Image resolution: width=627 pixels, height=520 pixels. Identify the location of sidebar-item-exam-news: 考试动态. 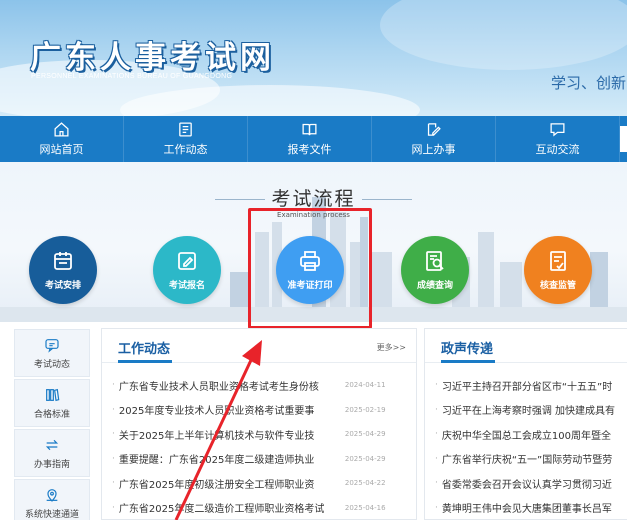
(52, 353).